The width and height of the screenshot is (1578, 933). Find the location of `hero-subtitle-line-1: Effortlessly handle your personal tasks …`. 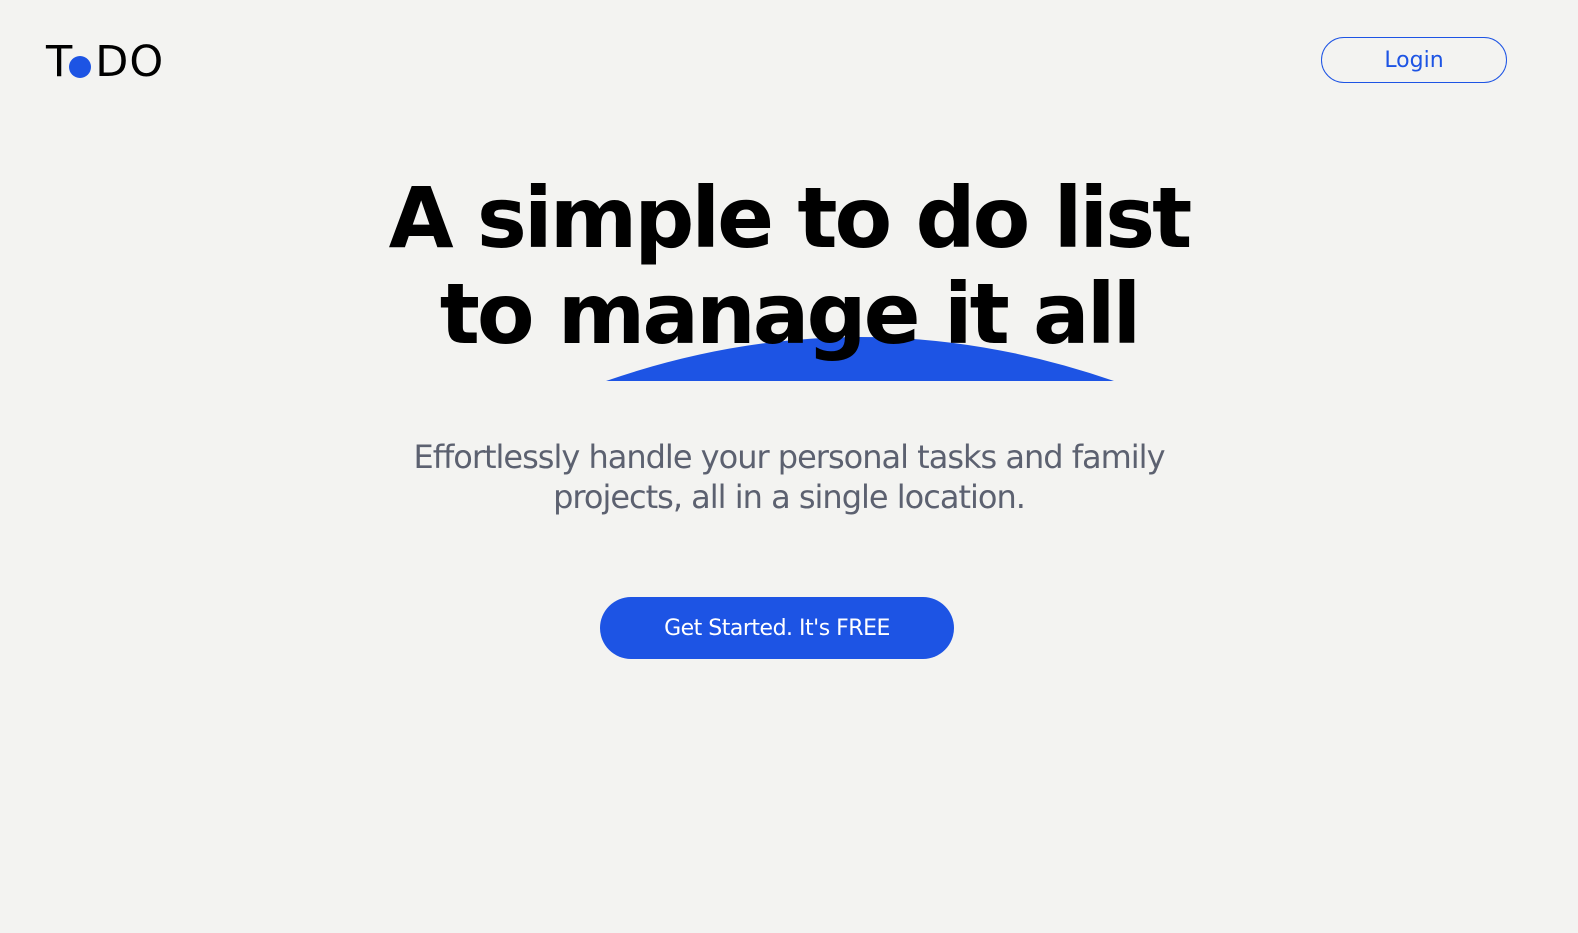

hero-subtitle-line-1: Effortlessly handle your personal tasks … is located at coordinates (789, 457).